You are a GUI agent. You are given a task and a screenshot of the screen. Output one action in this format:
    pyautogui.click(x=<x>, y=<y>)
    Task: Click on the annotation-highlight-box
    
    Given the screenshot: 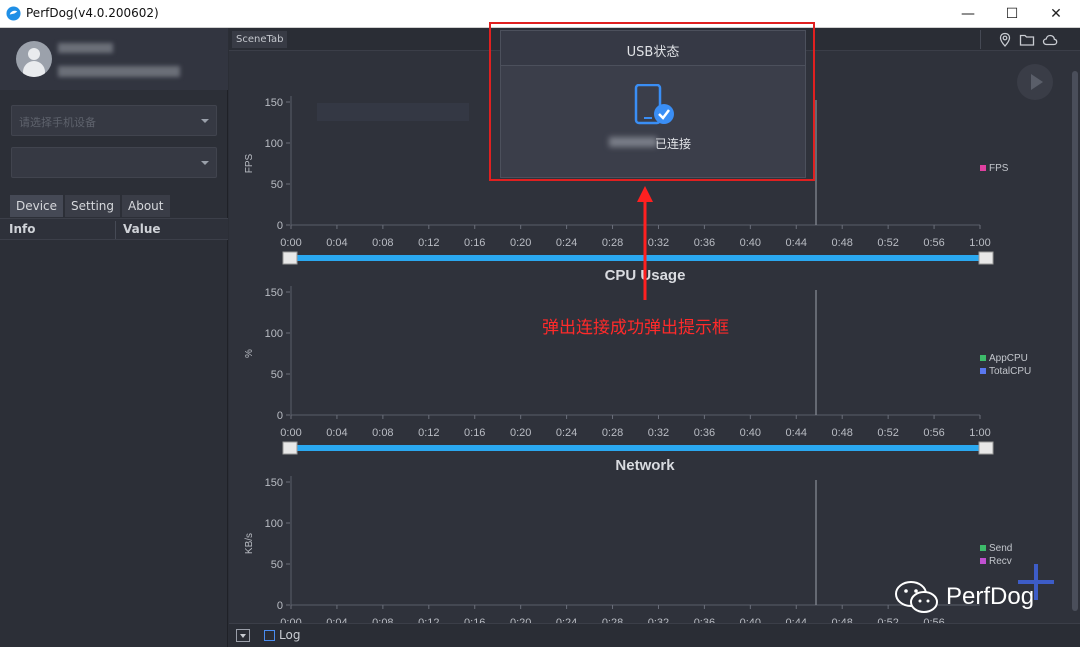 What is the action you would take?
    pyautogui.click(x=652, y=101)
    